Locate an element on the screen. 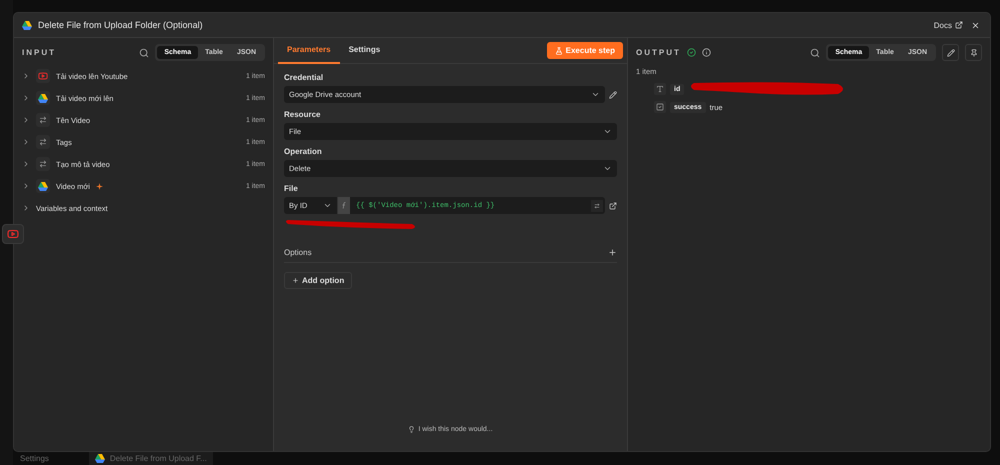  video-player-icon is located at coordinates (13, 234).